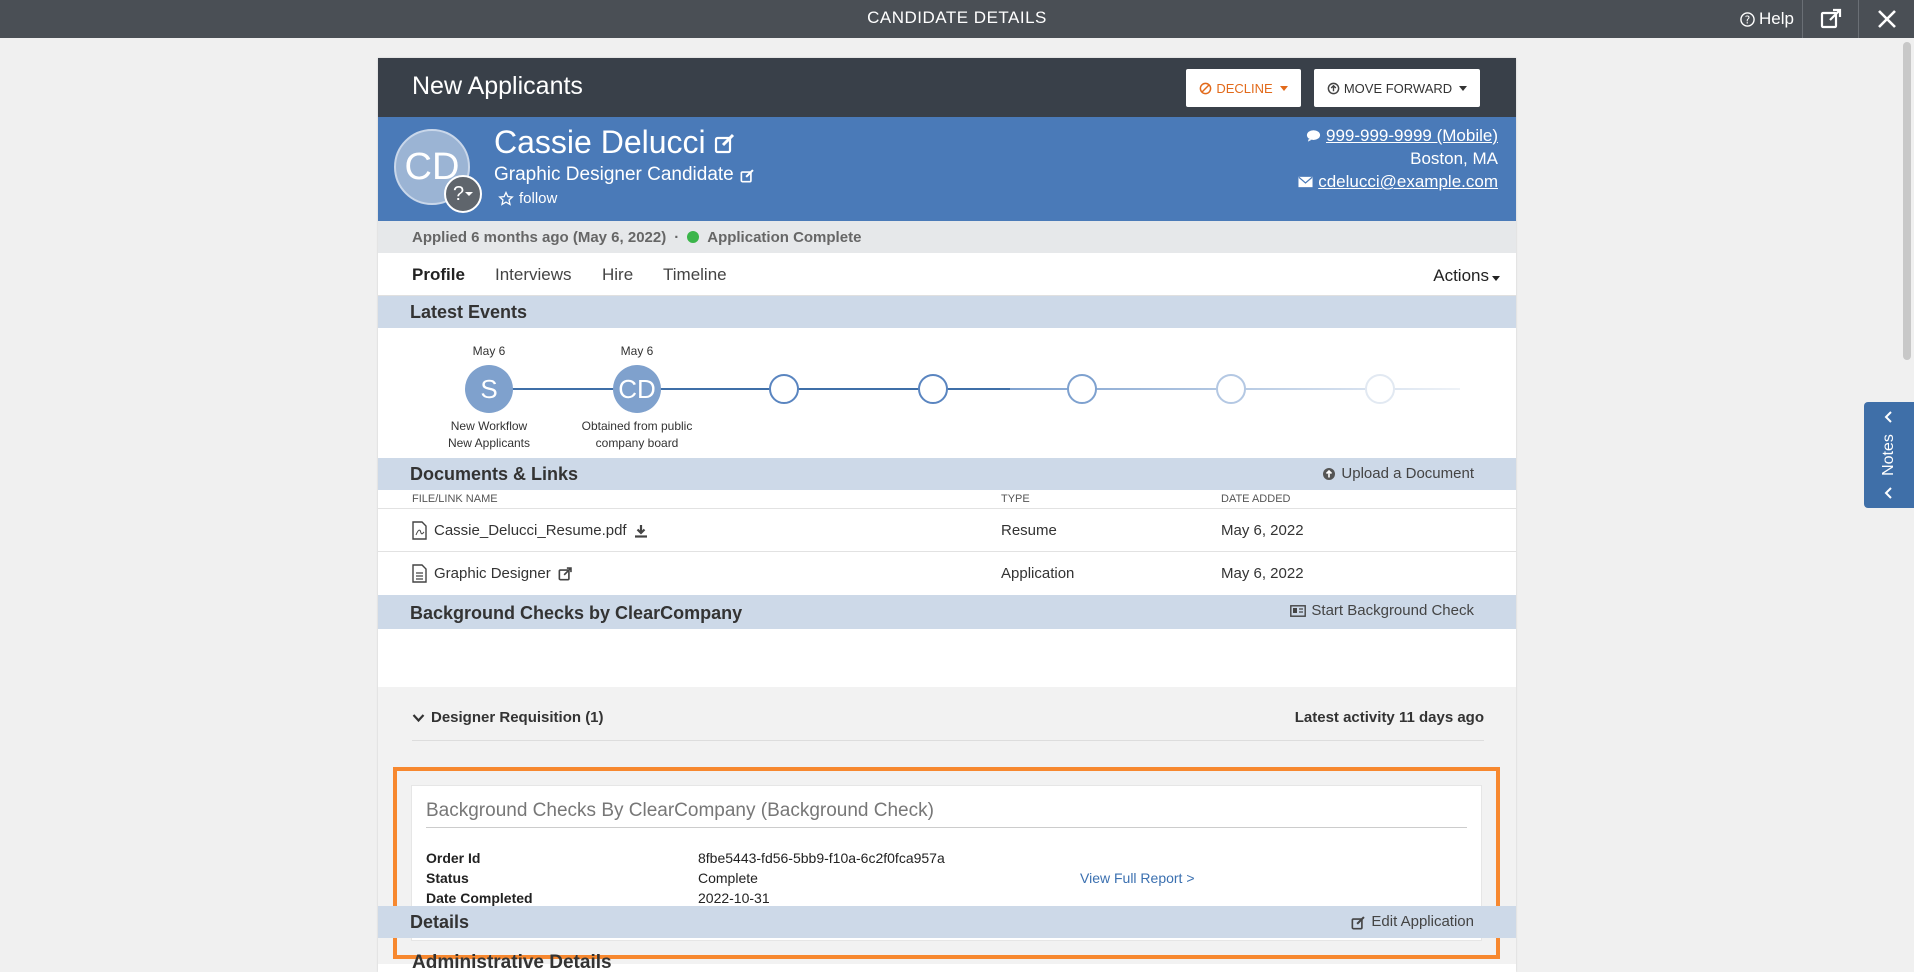 This screenshot has width=1914, height=972. I want to click on move-forward-label: MOVE FORWARD, so click(1398, 88).